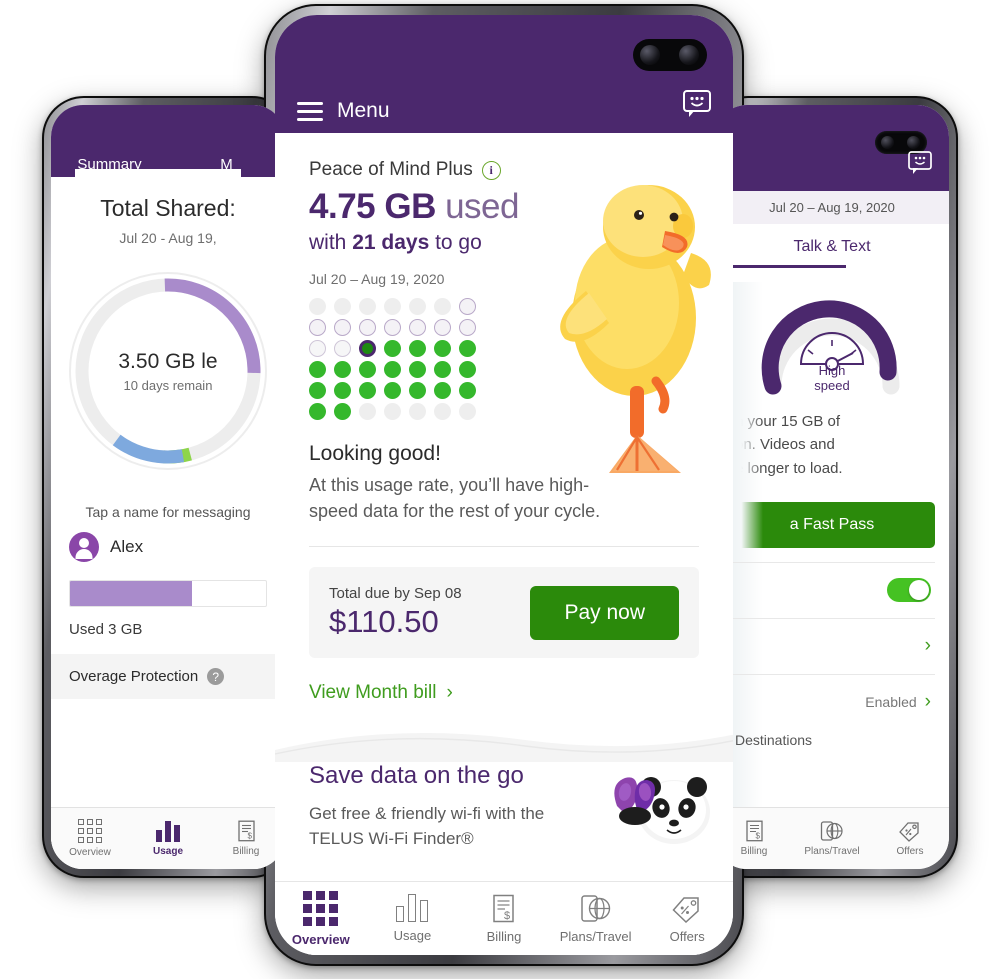 This screenshot has height=979, width=1000. I want to click on destinations-label: Destinations, so click(774, 739).